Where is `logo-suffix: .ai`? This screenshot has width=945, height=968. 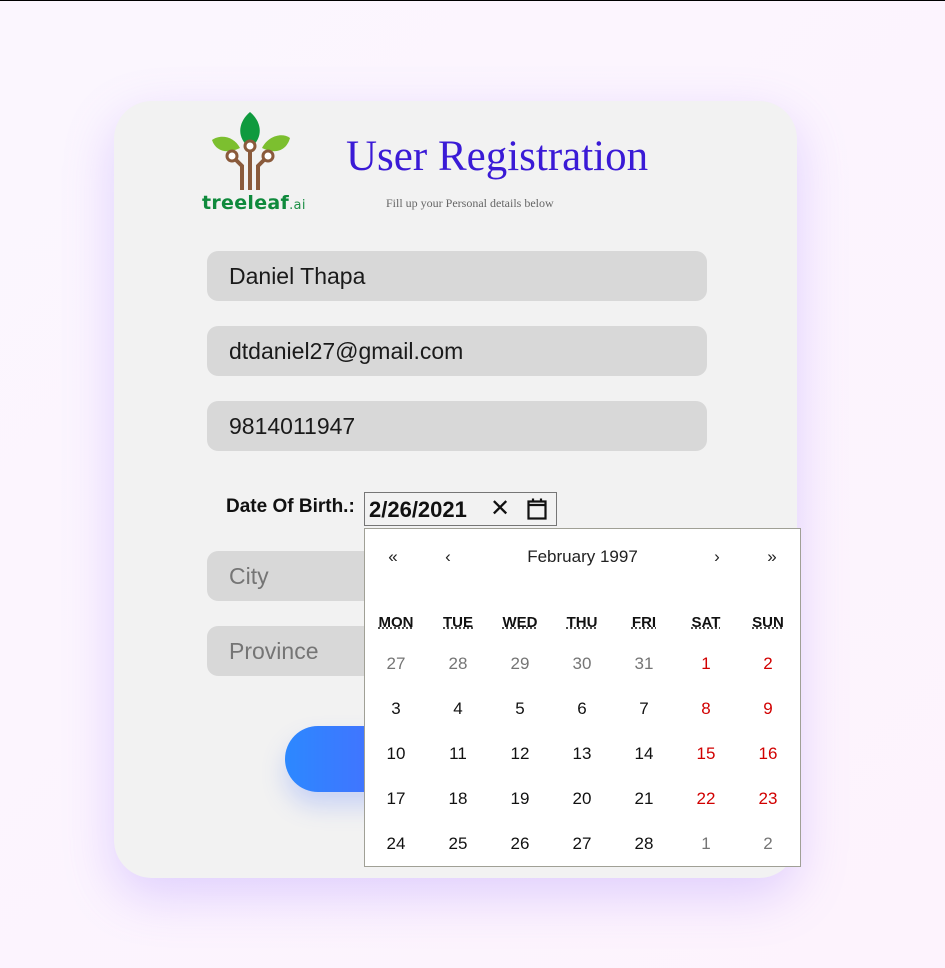
logo-suffix: .ai is located at coordinates (297, 205).